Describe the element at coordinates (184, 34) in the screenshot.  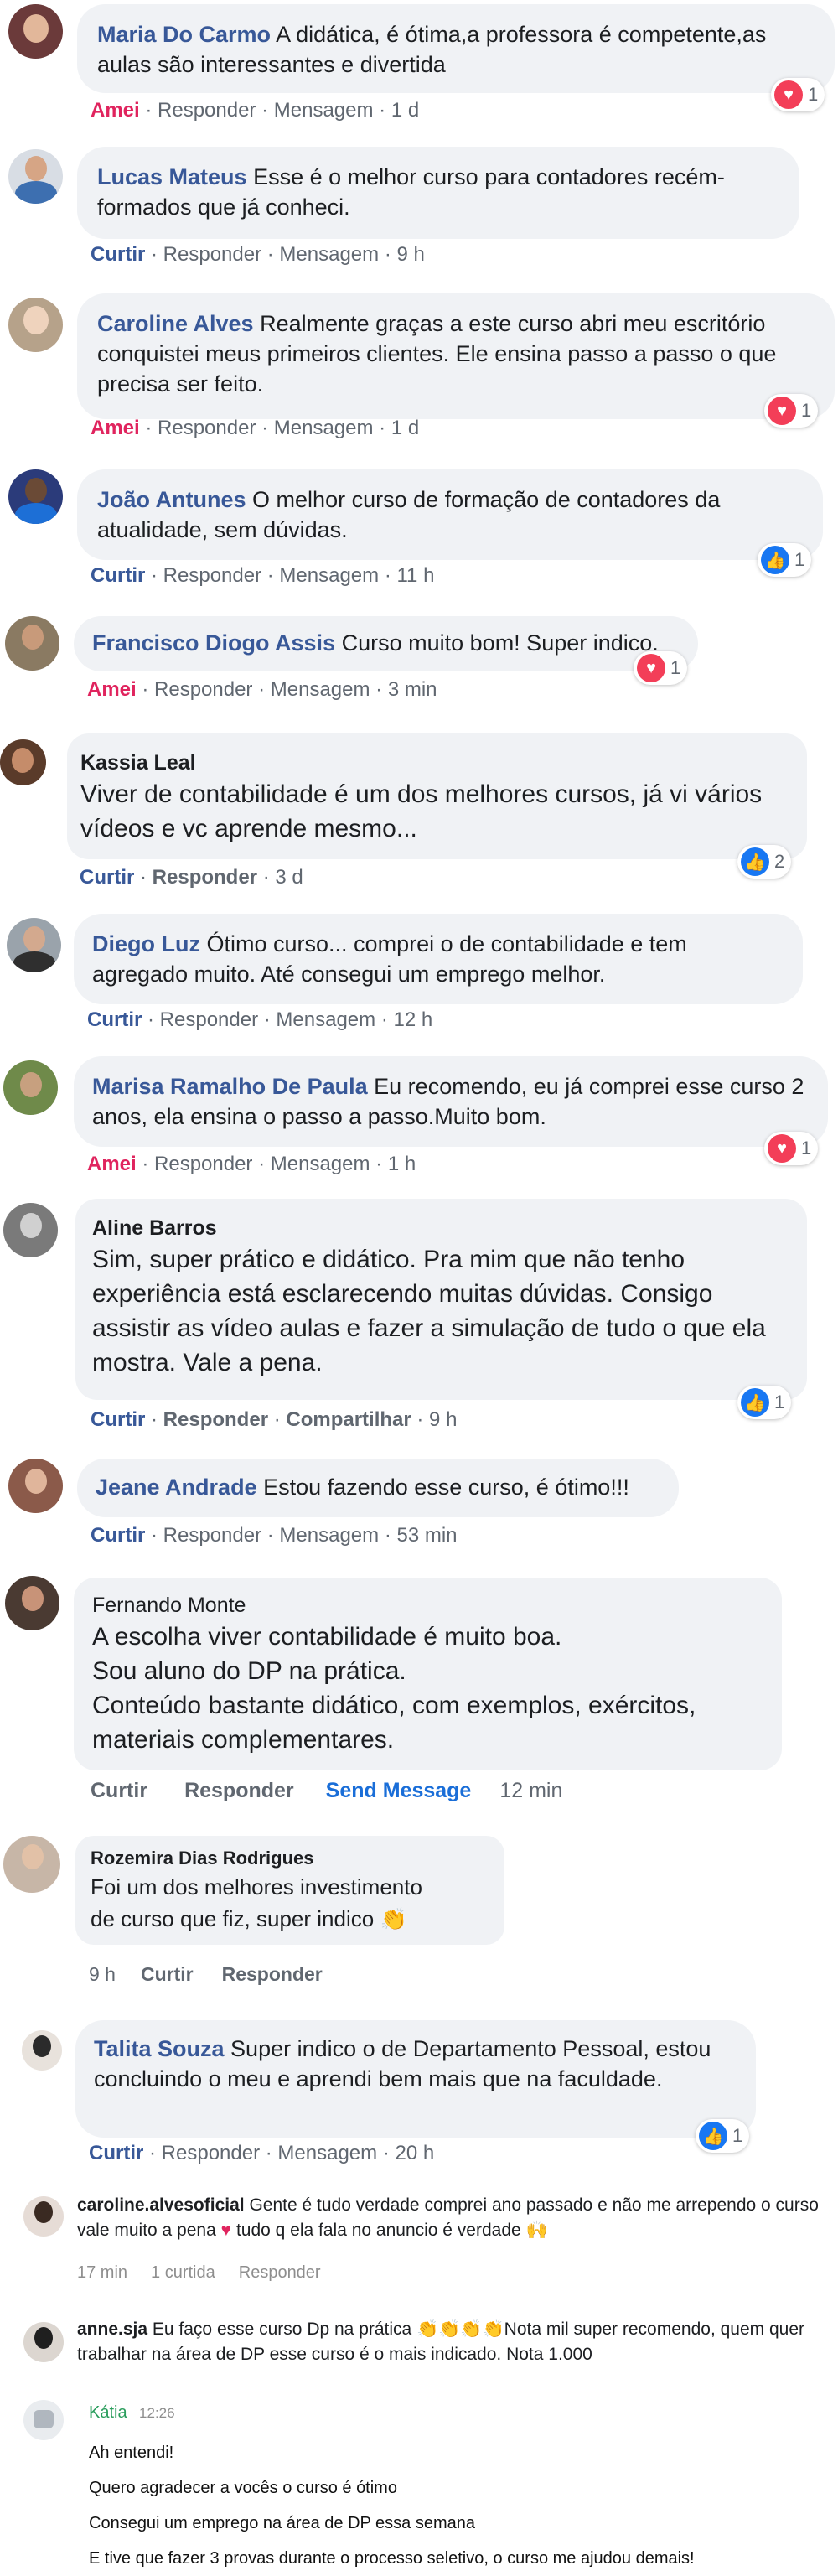
I see `comment-author: Maria Do Carmo` at that location.